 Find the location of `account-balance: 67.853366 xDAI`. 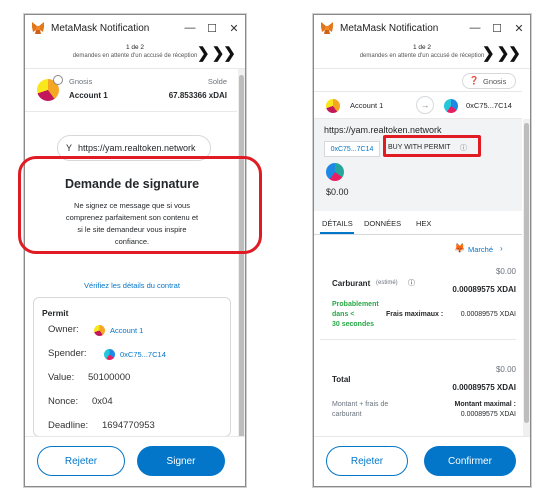

account-balance: 67.853366 xDAI is located at coordinates (197, 95).